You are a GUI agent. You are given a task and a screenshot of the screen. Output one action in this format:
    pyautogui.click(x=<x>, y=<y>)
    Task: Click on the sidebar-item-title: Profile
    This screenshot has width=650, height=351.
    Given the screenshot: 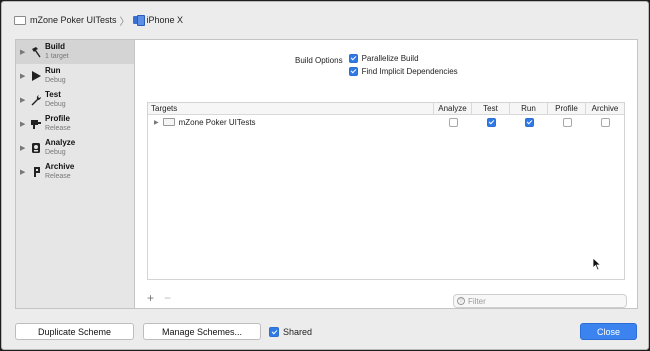 What is the action you would take?
    pyautogui.click(x=57, y=118)
    